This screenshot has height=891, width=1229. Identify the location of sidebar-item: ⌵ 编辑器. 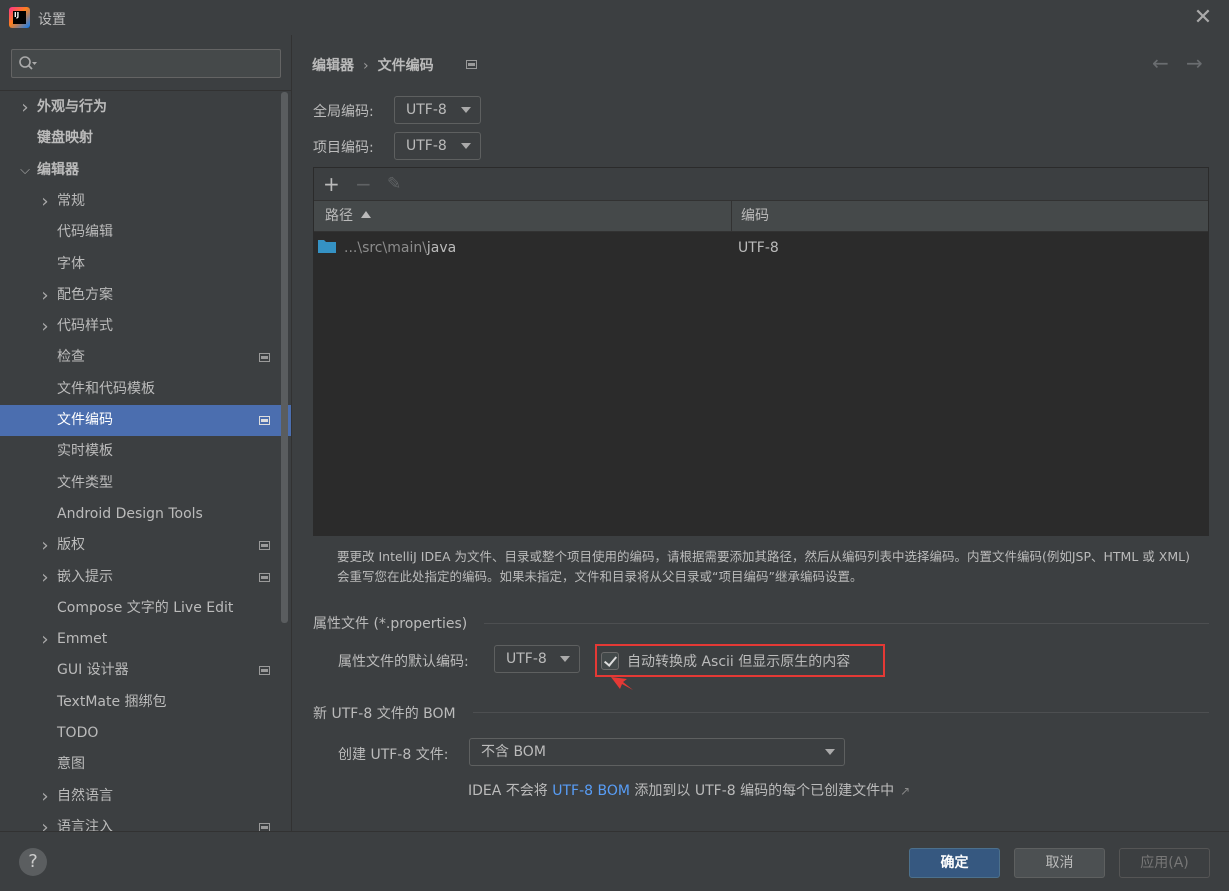
(140, 170).